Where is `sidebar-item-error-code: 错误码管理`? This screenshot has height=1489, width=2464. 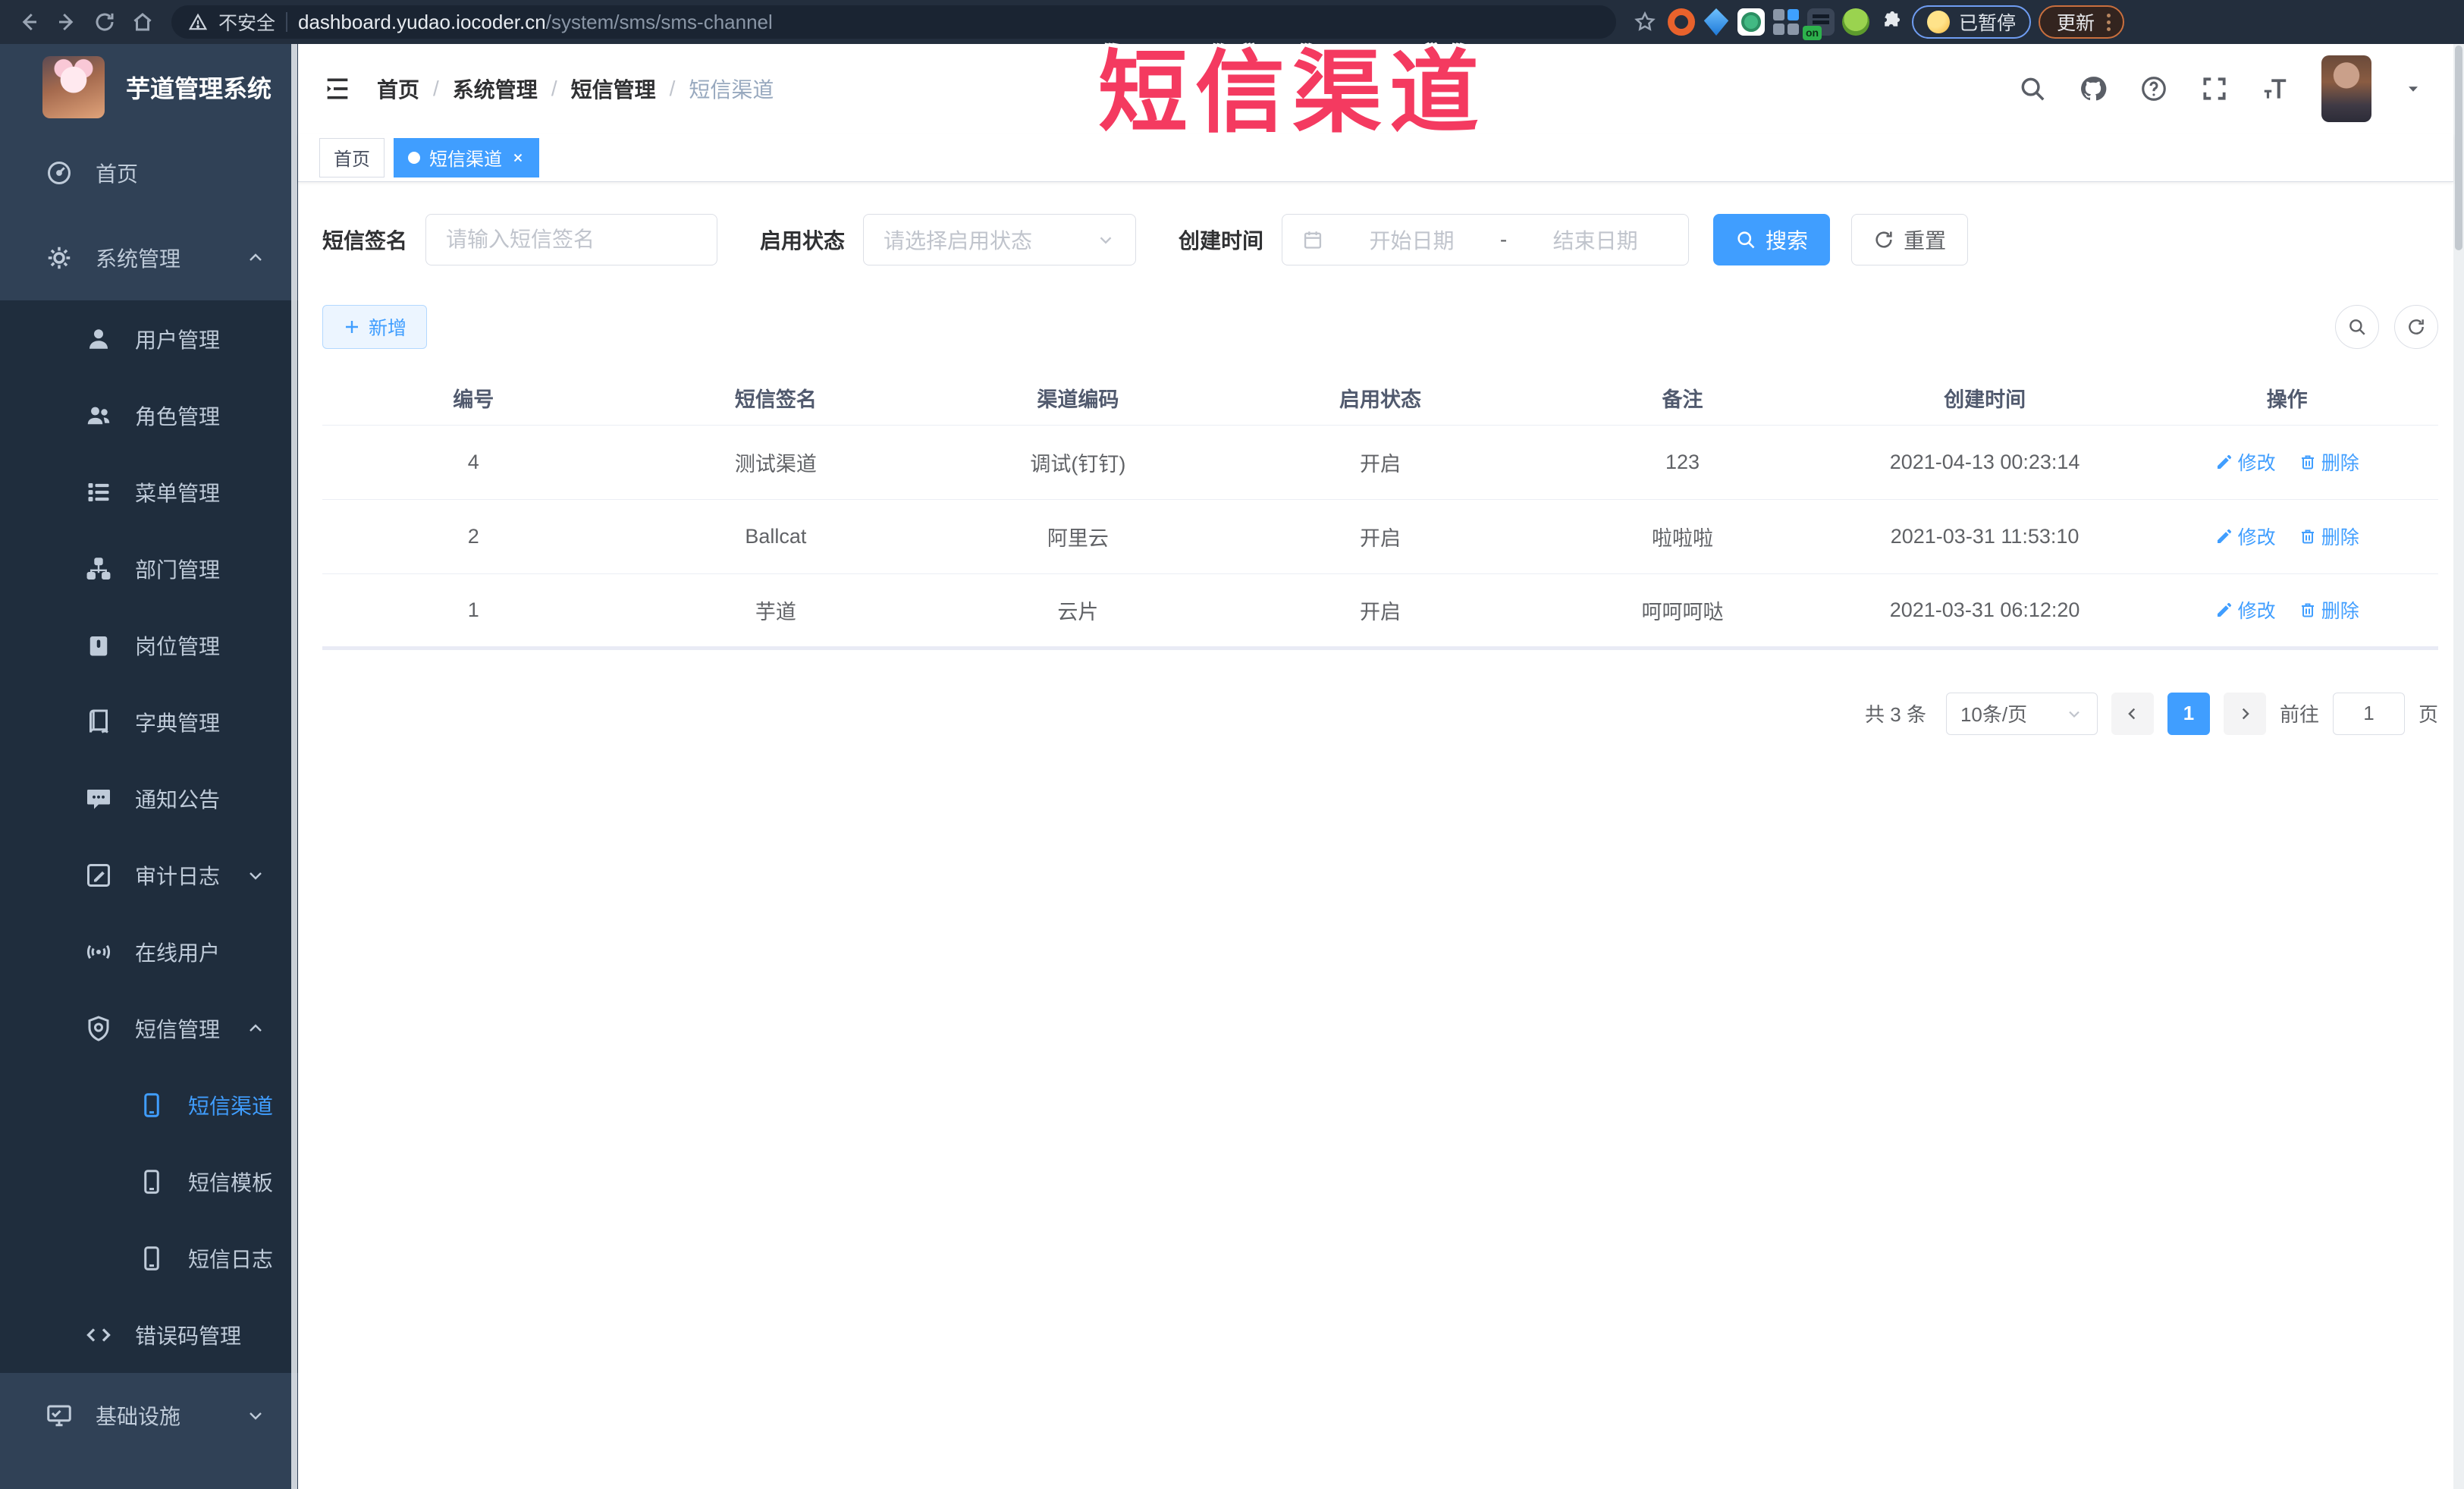
sidebar-item-error-code: 错误码管理 is located at coordinates (149, 1334).